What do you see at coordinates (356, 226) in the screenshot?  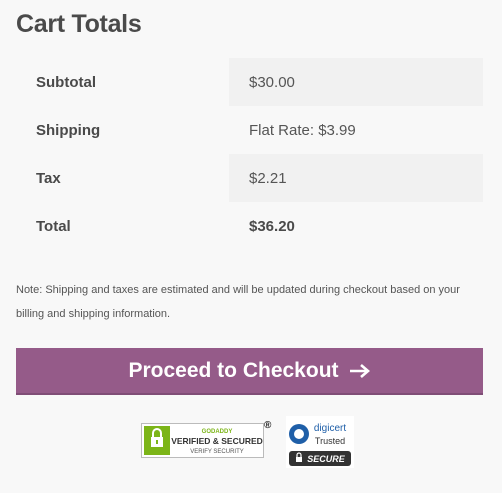 I see `total-value: $36.20` at bounding box center [356, 226].